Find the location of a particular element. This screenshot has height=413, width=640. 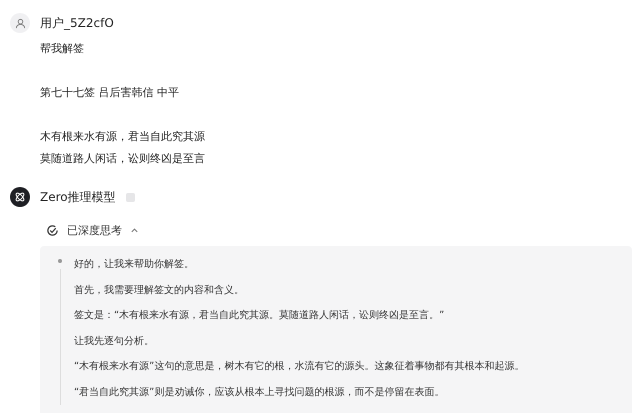

logo-icon is located at coordinates (20, 197).